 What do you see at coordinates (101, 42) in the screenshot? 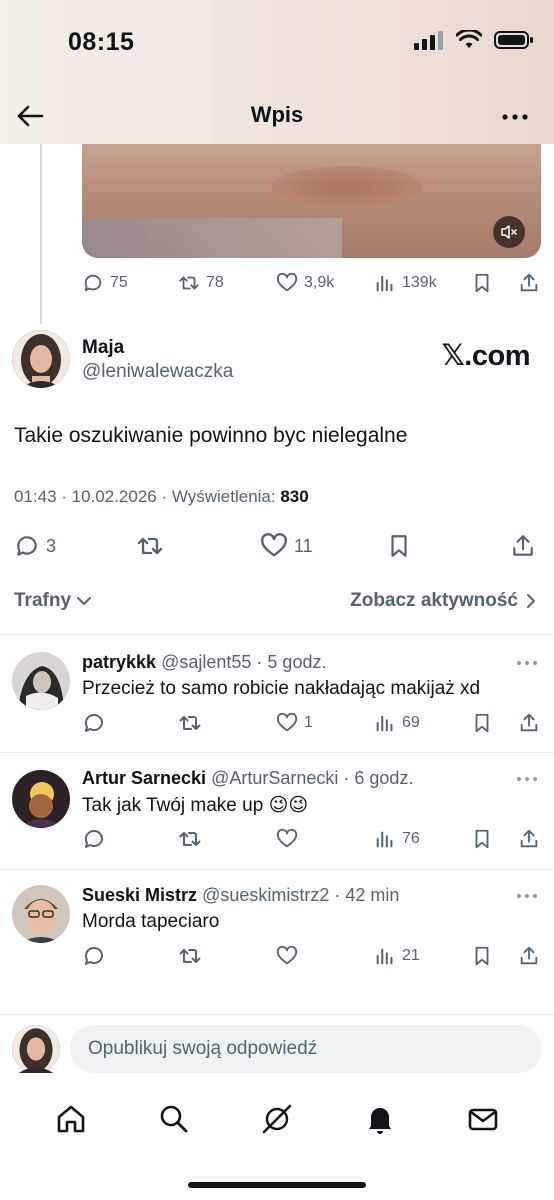
I see `status-time: 08:15` at bounding box center [101, 42].